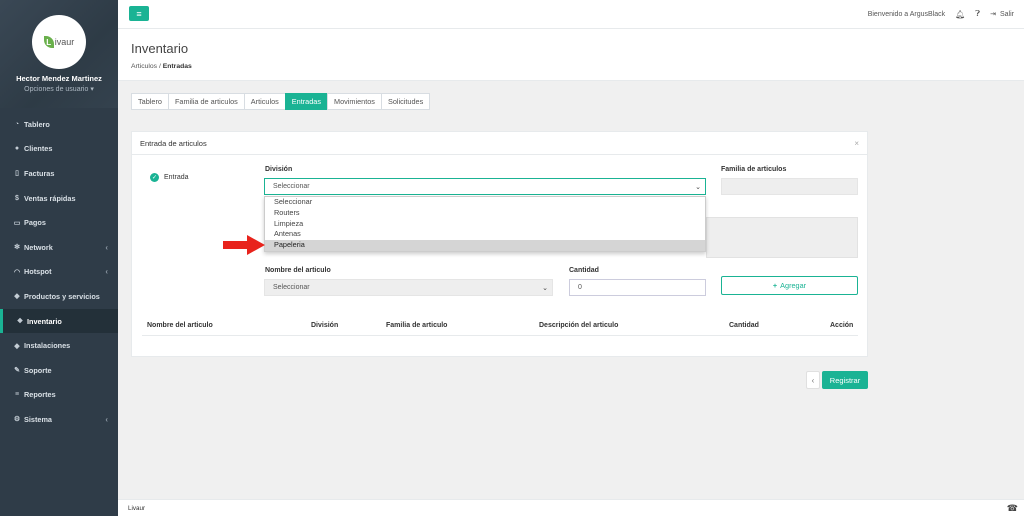 This screenshot has height=516, width=1024. What do you see at coordinates (39, 173) in the screenshot?
I see `sidebar-item-label: Facturas` at bounding box center [39, 173].